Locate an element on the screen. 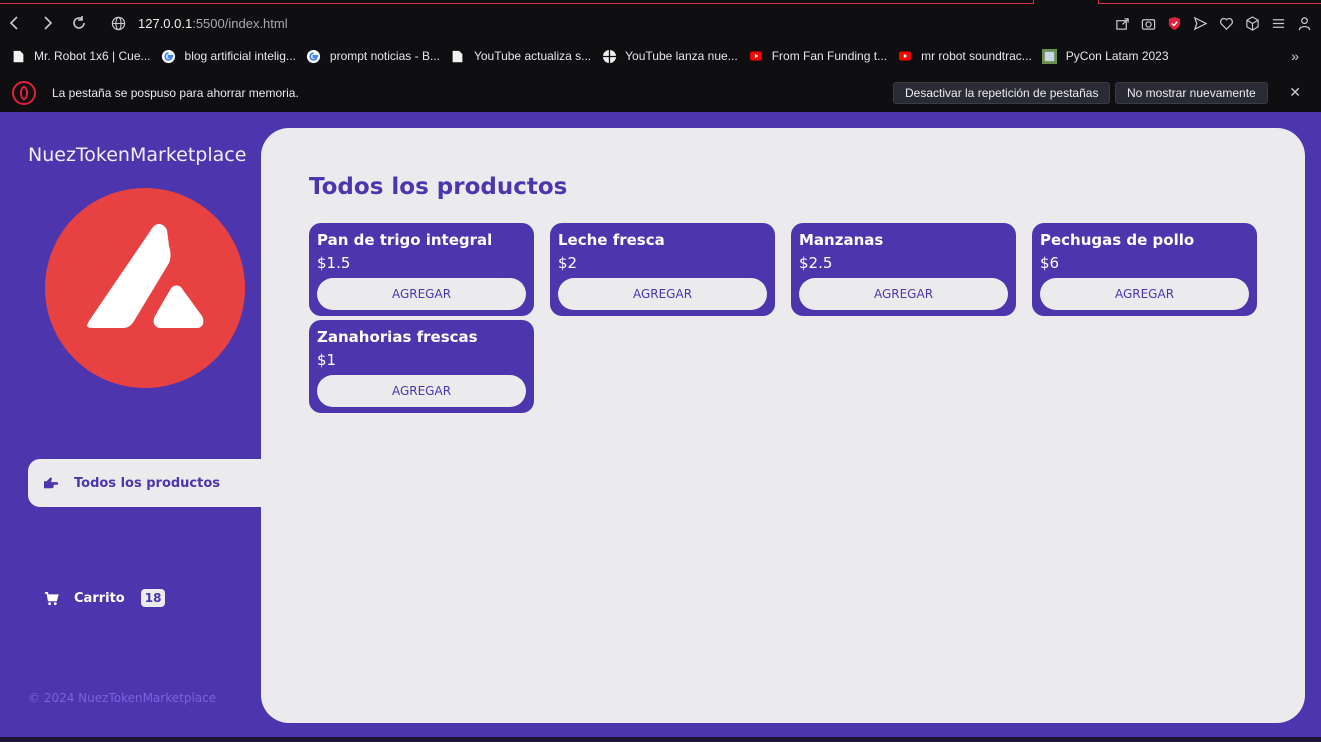 This screenshot has width=1321, height=742. bookmark-label: PyCon Latam 2023 is located at coordinates (1117, 56).